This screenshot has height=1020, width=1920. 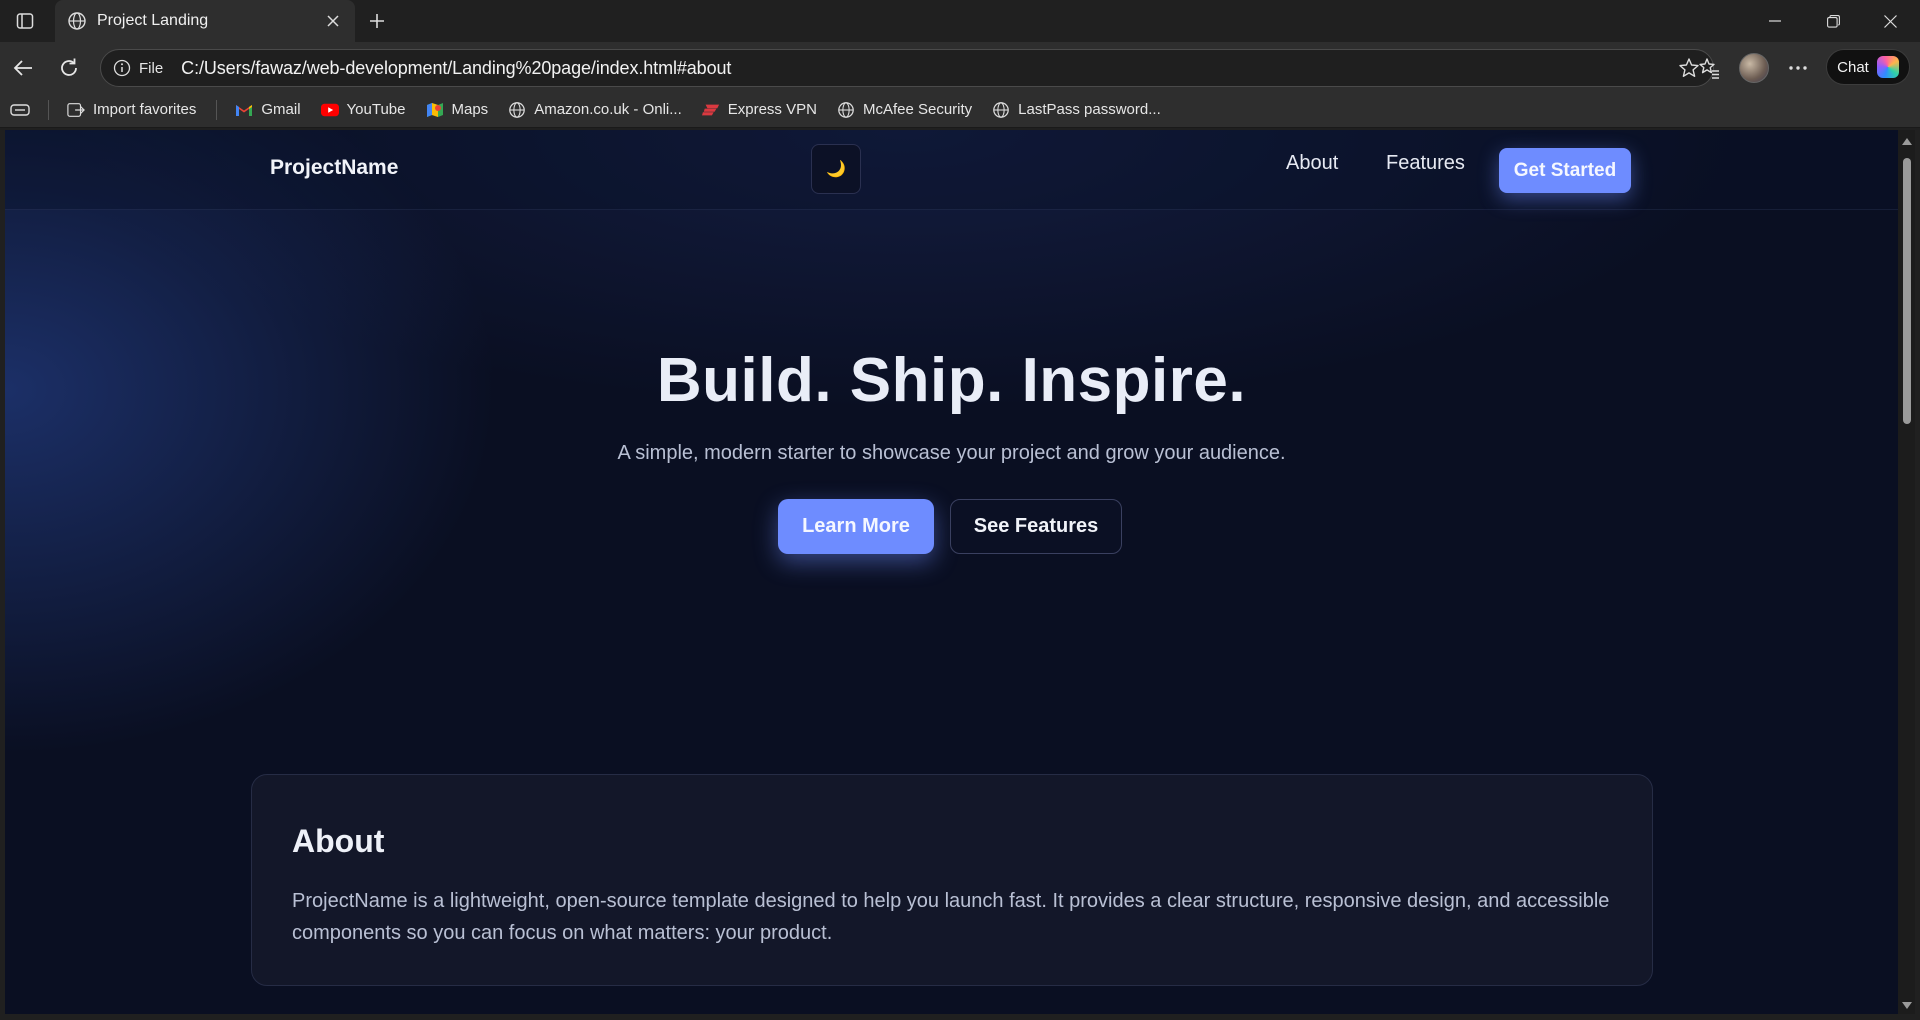 I want to click on hero-title: Build. Ship. Inspire., so click(x=951, y=380).